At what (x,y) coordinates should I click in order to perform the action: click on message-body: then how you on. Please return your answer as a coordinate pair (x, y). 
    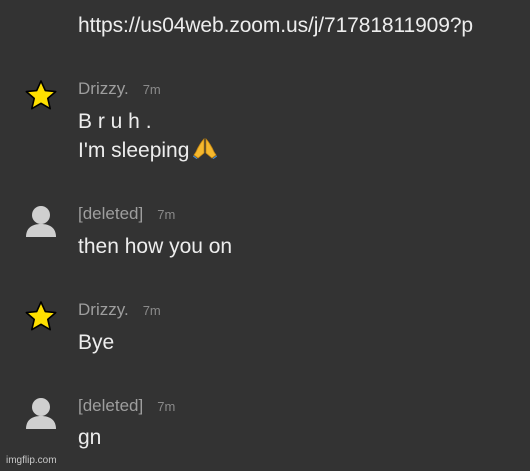
    Looking at the image, I should click on (155, 246).